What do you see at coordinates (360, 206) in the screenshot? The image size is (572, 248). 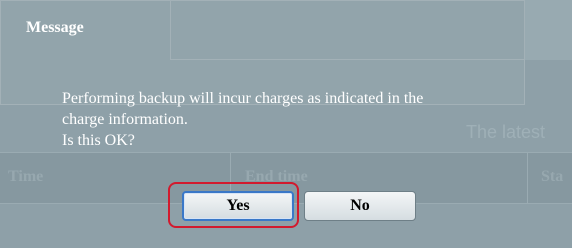 I see `no-button: No` at bounding box center [360, 206].